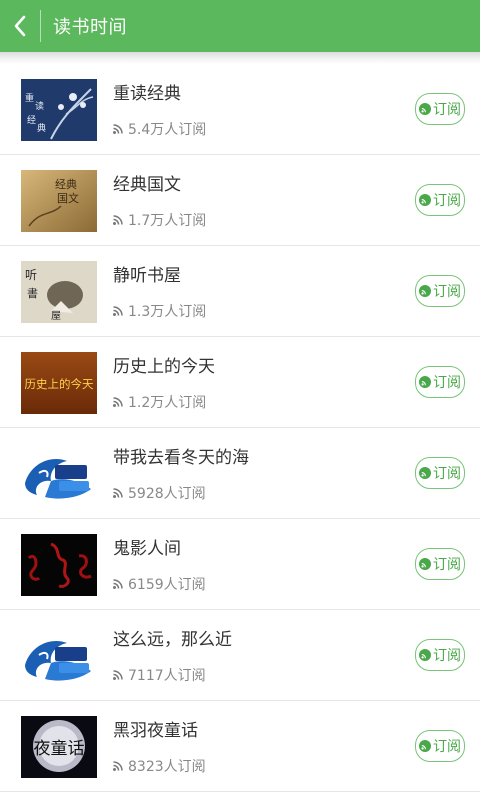  Describe the element at coordinates (147, 549) in the screenshot. I see `channel-name: 鬼影人间` at that location.